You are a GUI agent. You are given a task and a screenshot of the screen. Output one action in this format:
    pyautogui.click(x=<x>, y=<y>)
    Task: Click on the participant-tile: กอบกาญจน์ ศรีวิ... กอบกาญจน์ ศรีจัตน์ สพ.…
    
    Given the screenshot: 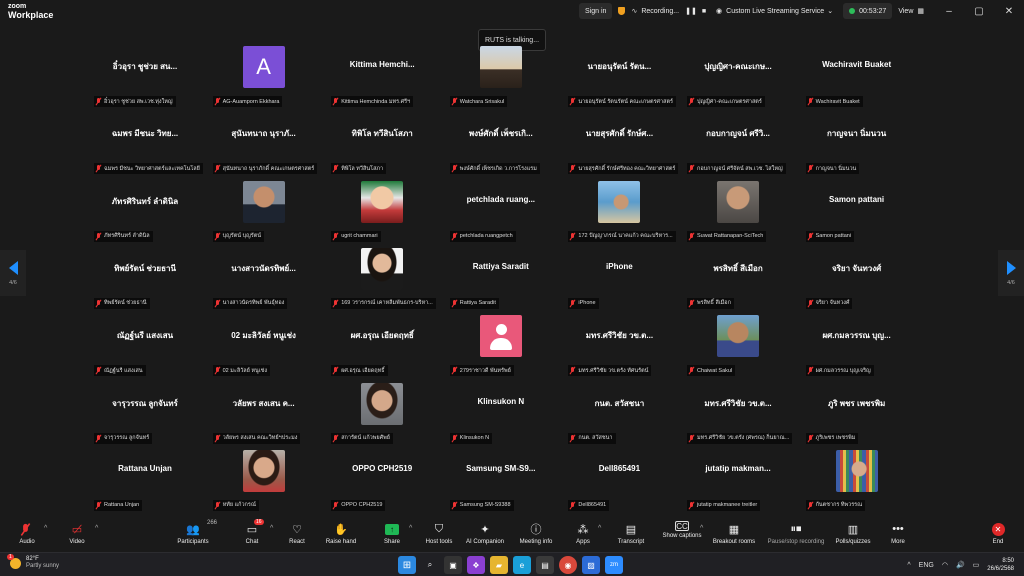 What is the action you would take?
    pyautogui.click(x=738, y=147)
    